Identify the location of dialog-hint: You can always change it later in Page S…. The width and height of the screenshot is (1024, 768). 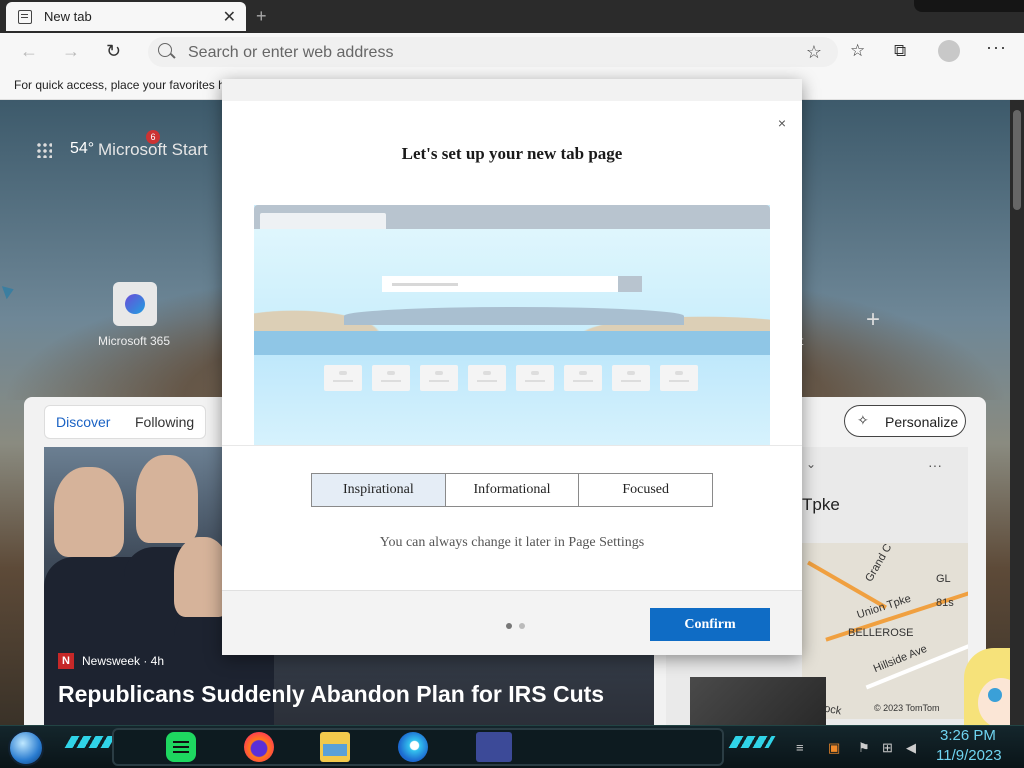
(512, 542).